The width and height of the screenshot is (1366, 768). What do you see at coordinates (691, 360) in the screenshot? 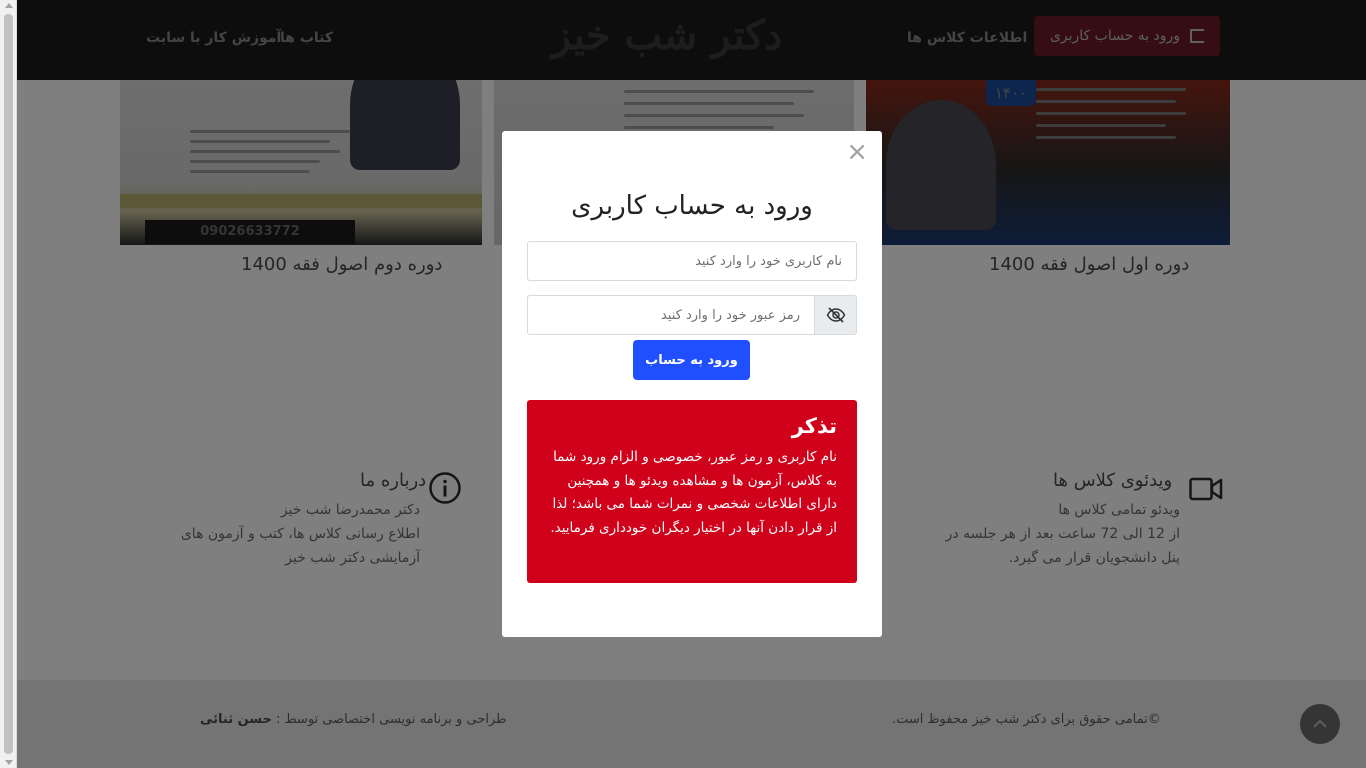
I see `login-submit-button: ورود به حساب` at bounding box center [691, 360].